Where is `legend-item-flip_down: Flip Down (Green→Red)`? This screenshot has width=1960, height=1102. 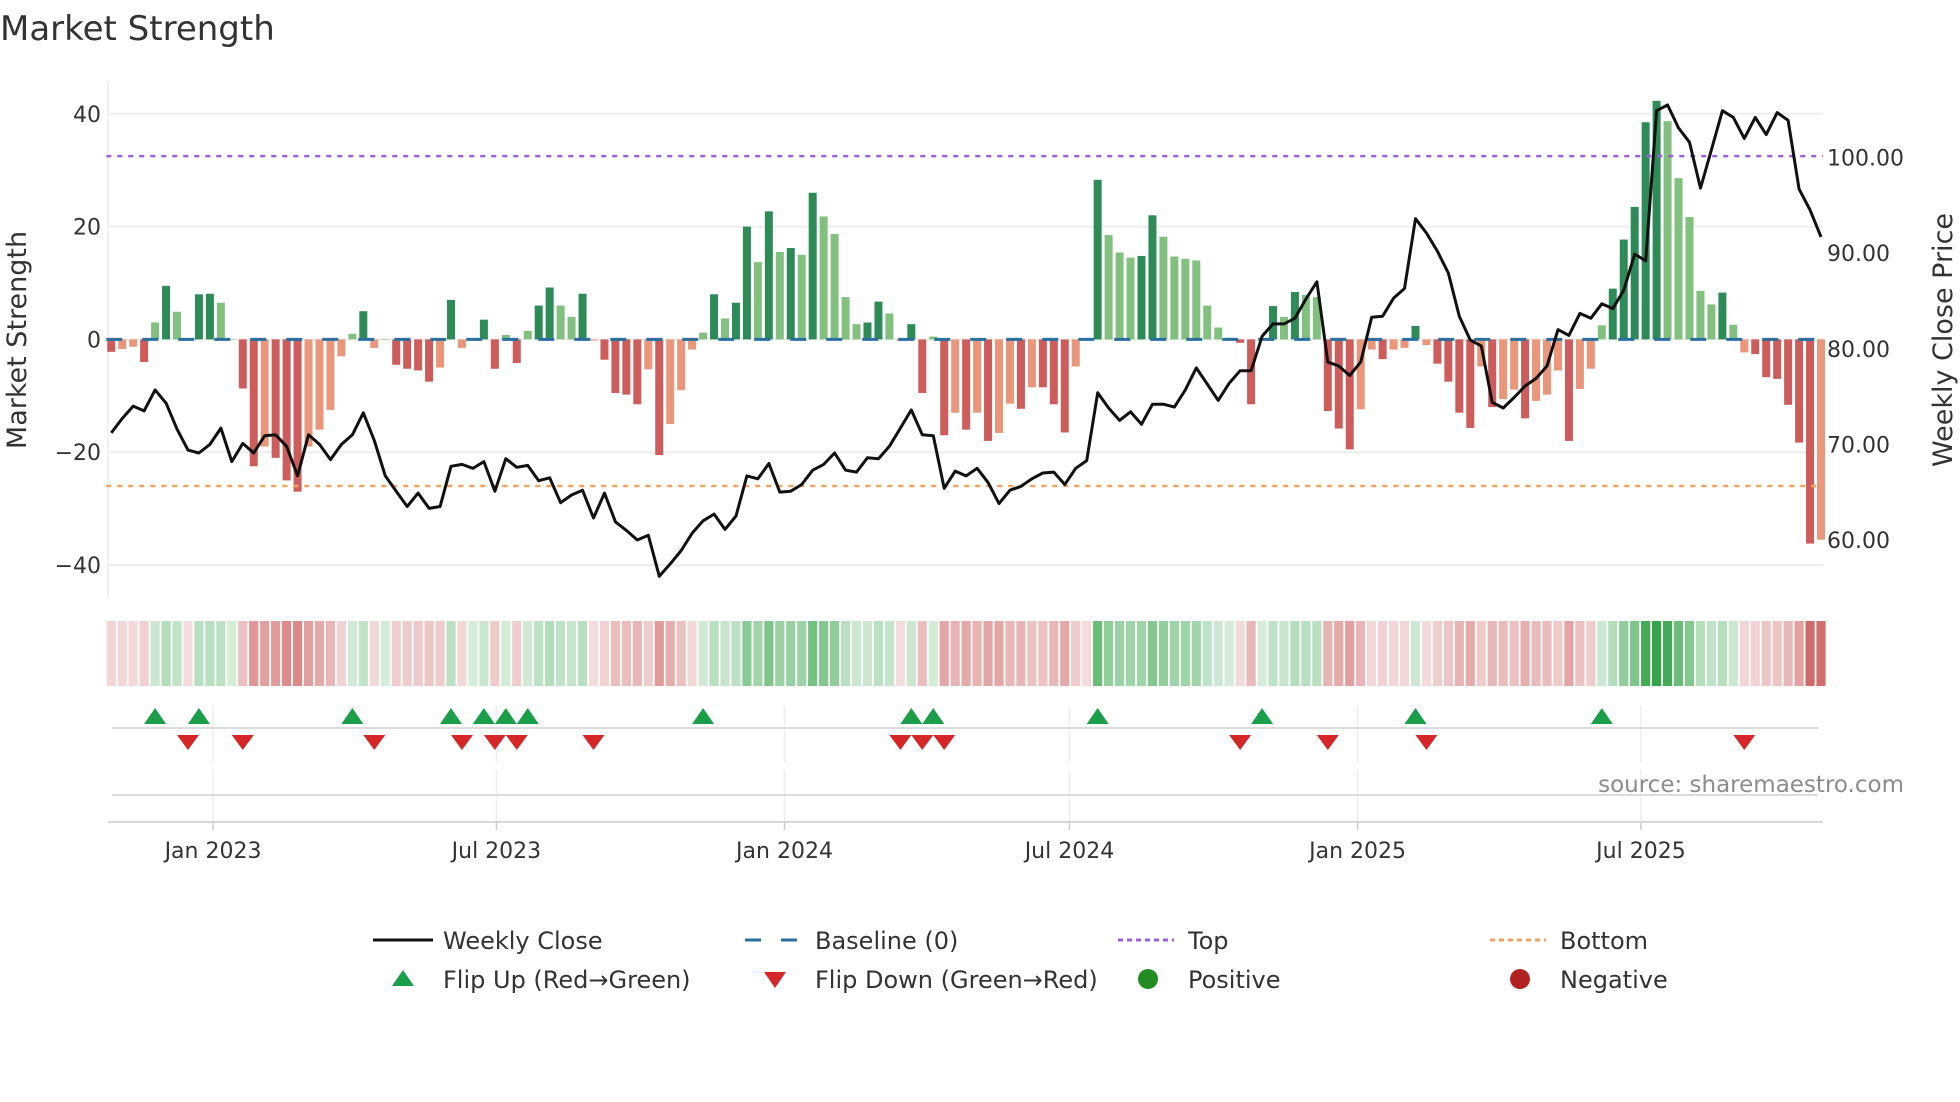 legend-item-flip_down: Flip Down (Green→Red) is located at coordinates (931, 980).